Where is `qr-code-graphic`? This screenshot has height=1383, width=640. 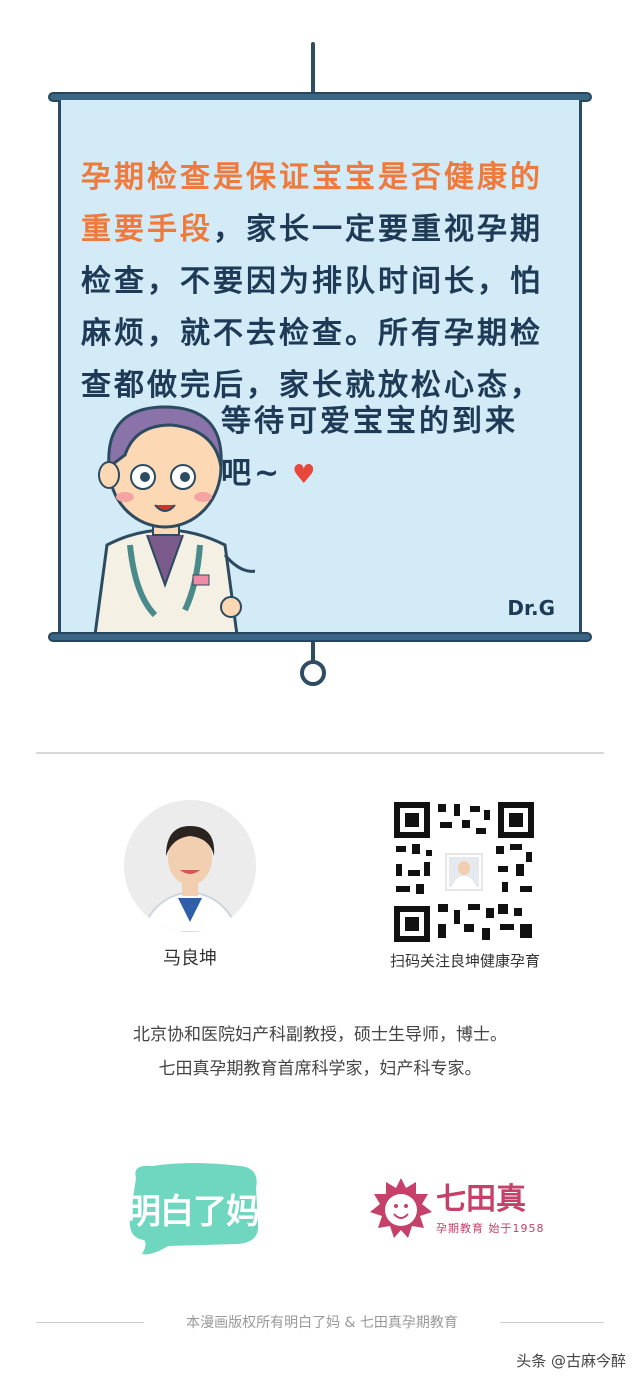
qr-code-graphic is located at coordinates (464, 872).